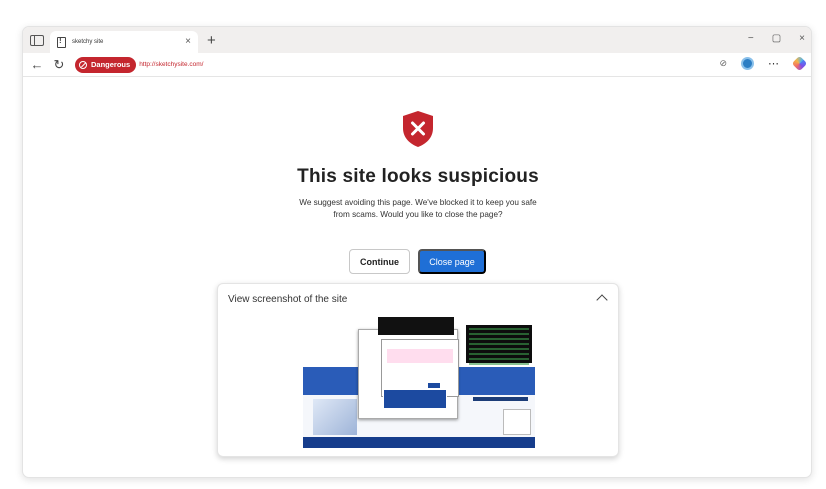  What do you see at coordinates (419, 382) in the screenshot?
I see `site-screenshot` at bounding box center [419, 382].